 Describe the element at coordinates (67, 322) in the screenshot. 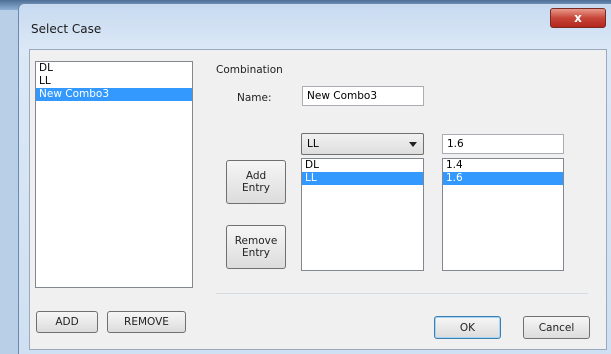

I see `add-case-button: ADD` at that location.